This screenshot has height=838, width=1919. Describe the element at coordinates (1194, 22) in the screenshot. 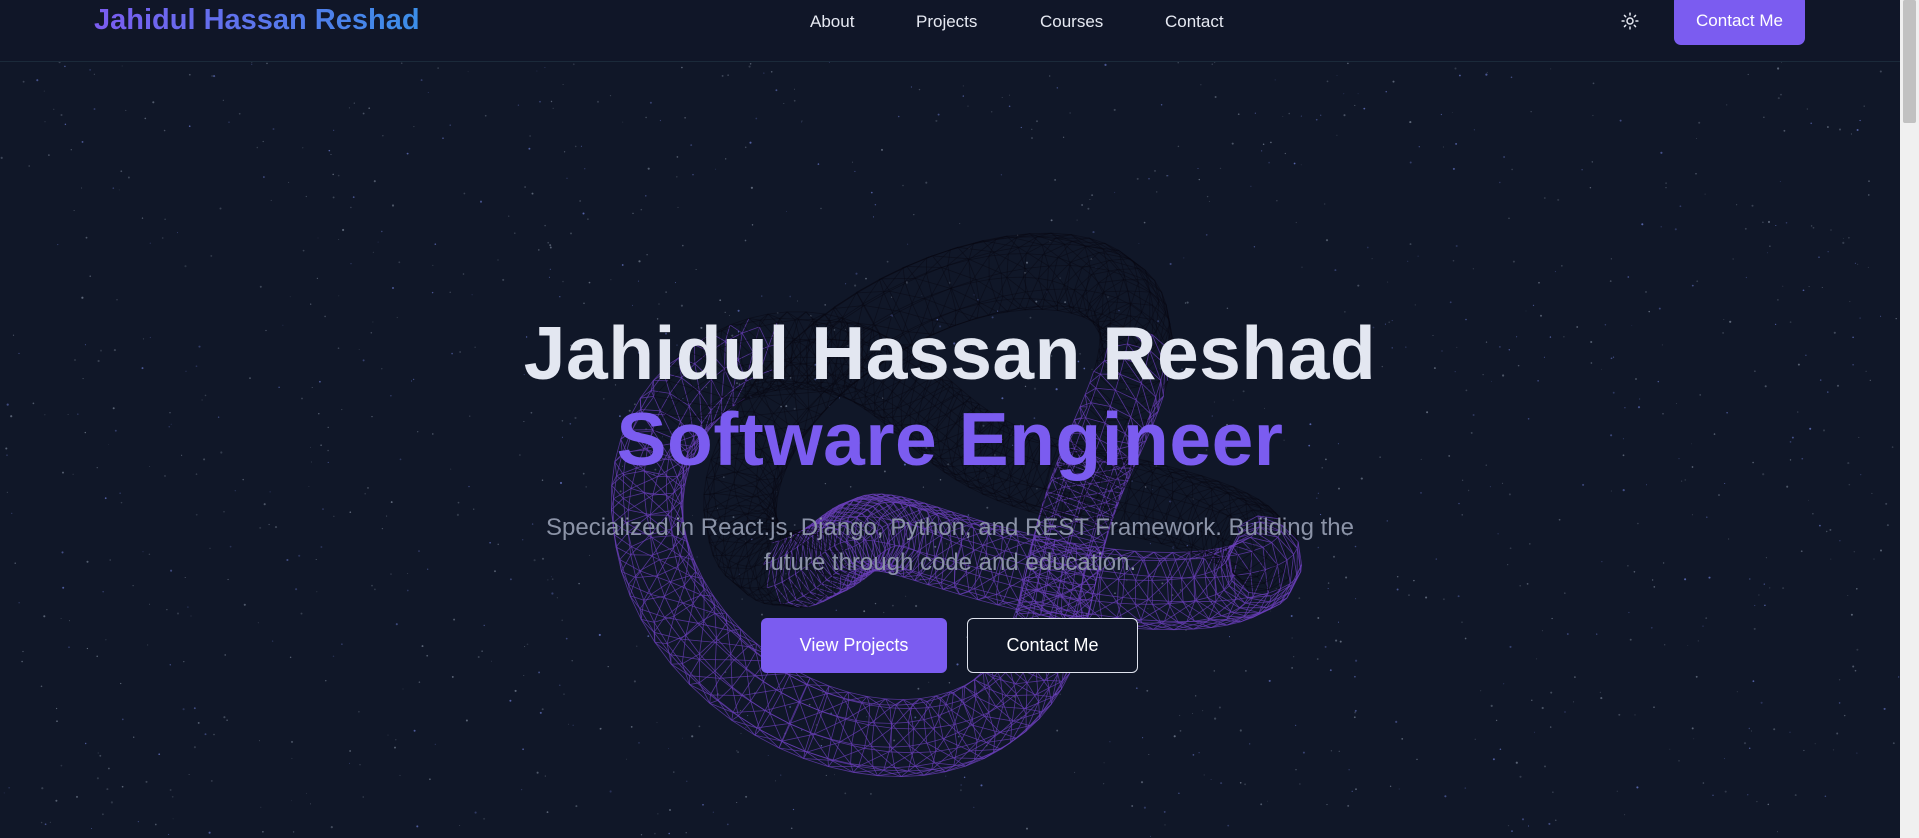

I see `nav-link-contact: Contact` at that location.